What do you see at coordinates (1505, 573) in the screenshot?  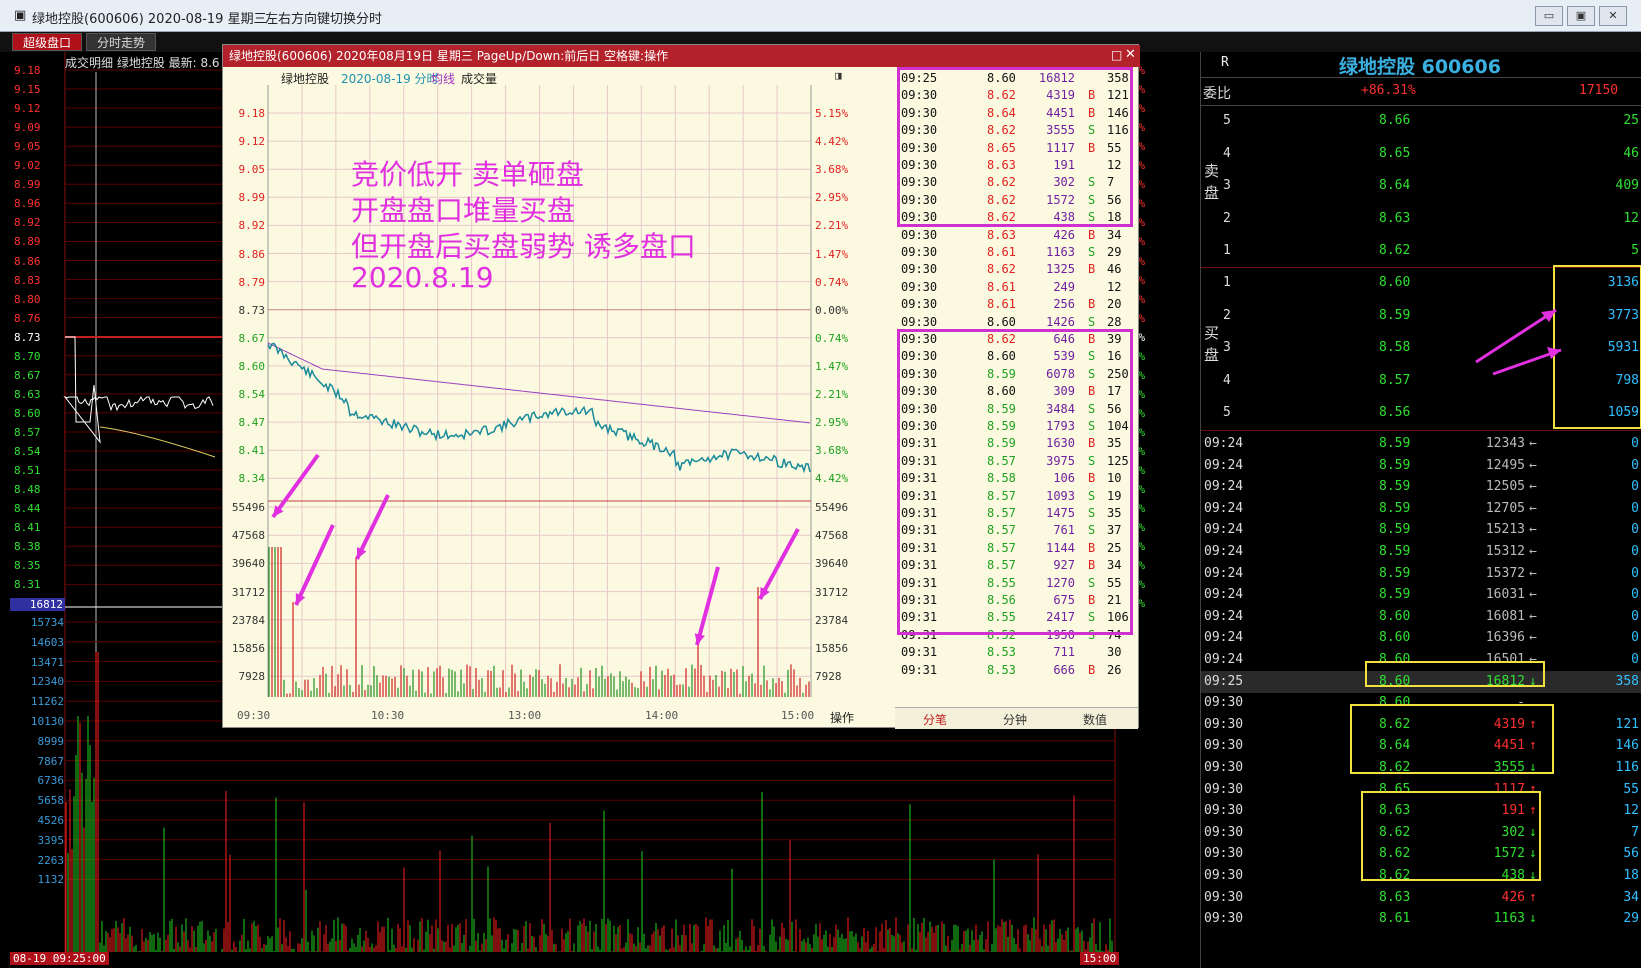 I see `quote-tick-volume: 15372` at bounding box center [1505, 573].